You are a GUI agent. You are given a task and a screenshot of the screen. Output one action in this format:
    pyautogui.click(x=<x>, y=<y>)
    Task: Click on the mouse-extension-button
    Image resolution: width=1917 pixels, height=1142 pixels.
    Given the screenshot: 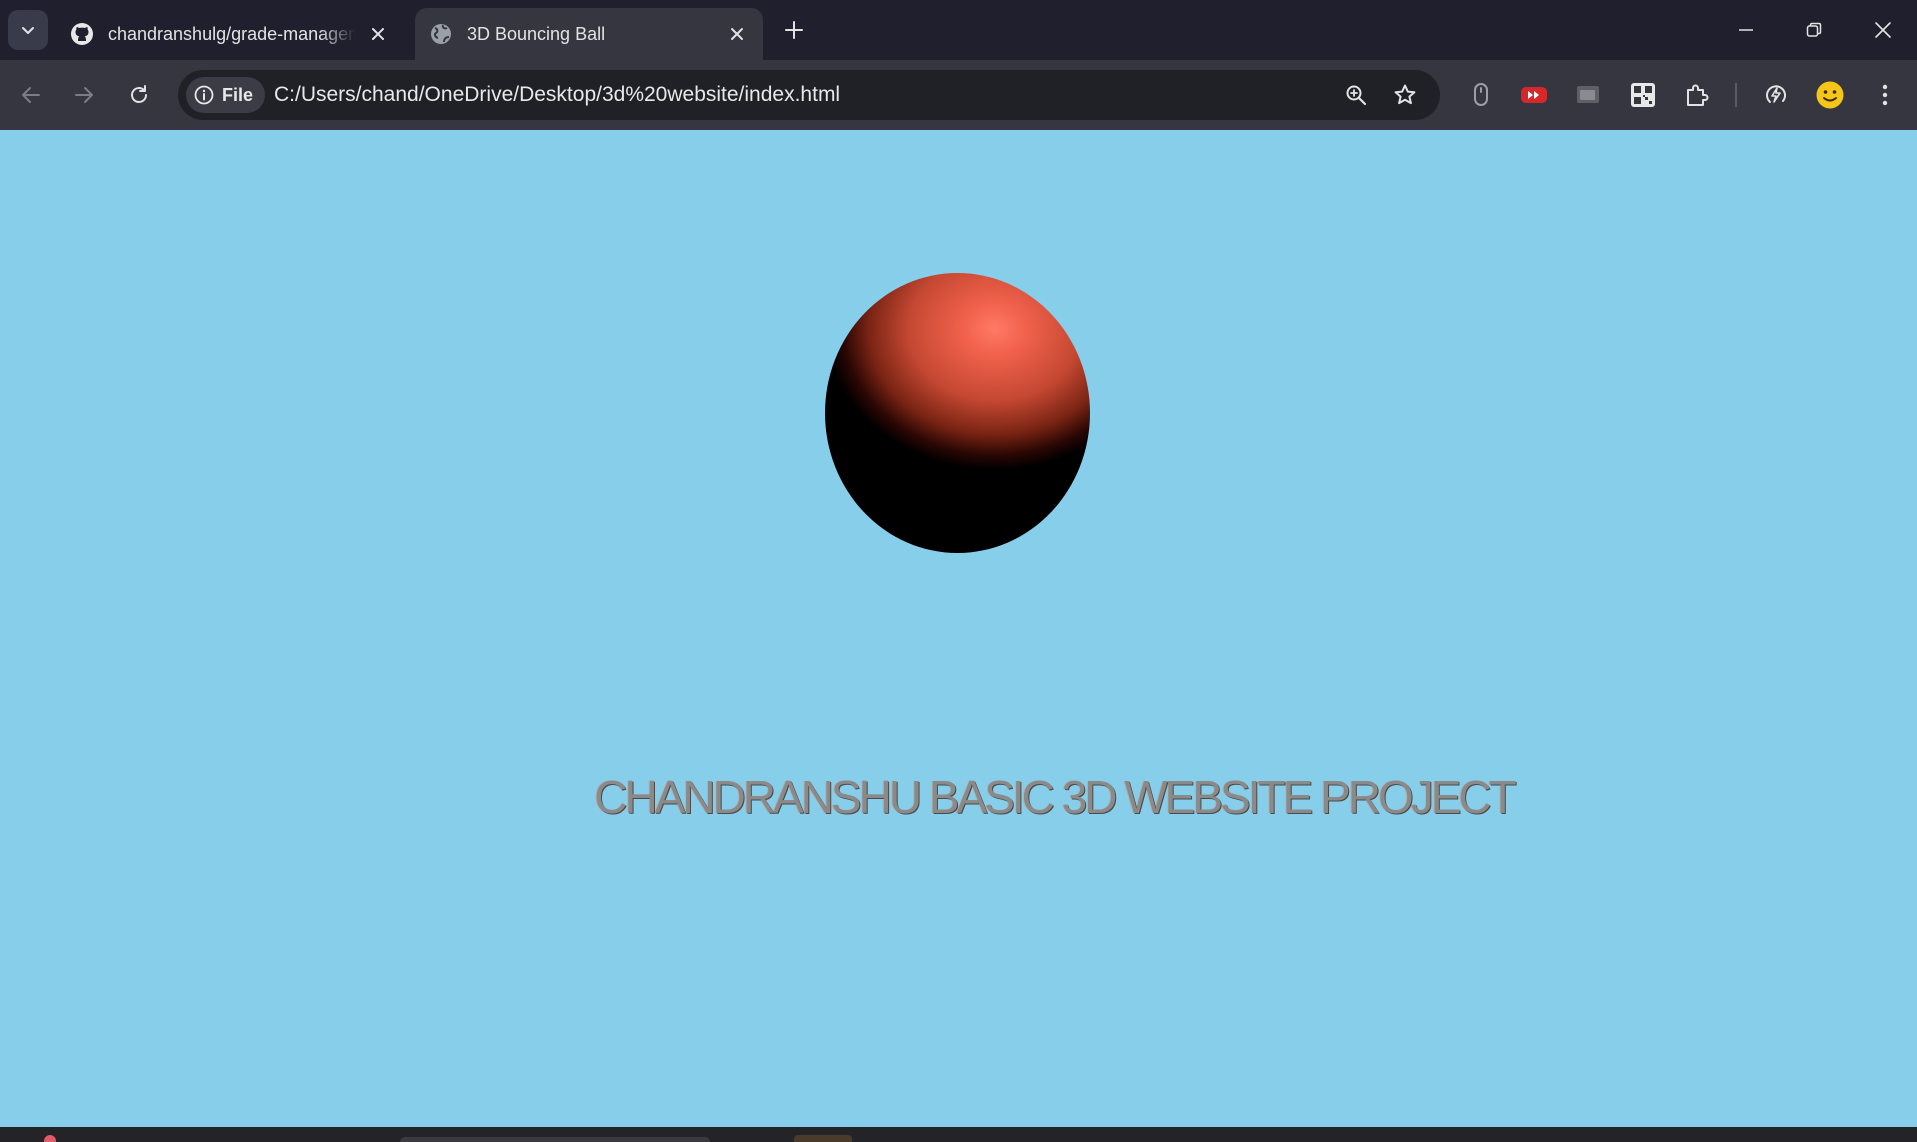 What is the action you would take?
    pyautogui.click(x=1481, y=95)
    